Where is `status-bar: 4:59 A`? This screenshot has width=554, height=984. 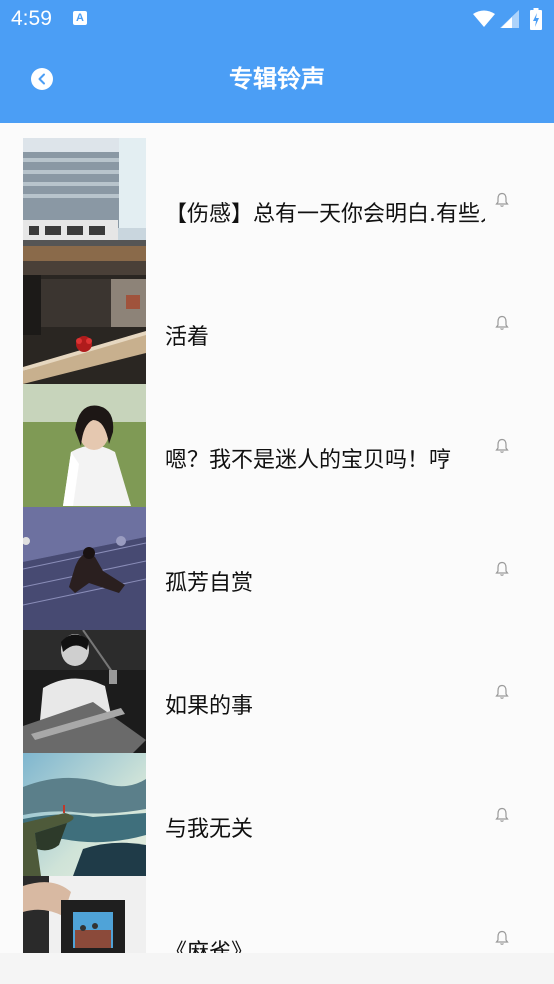
status-bar: 4:59 A is located at coordinates (277, 19).